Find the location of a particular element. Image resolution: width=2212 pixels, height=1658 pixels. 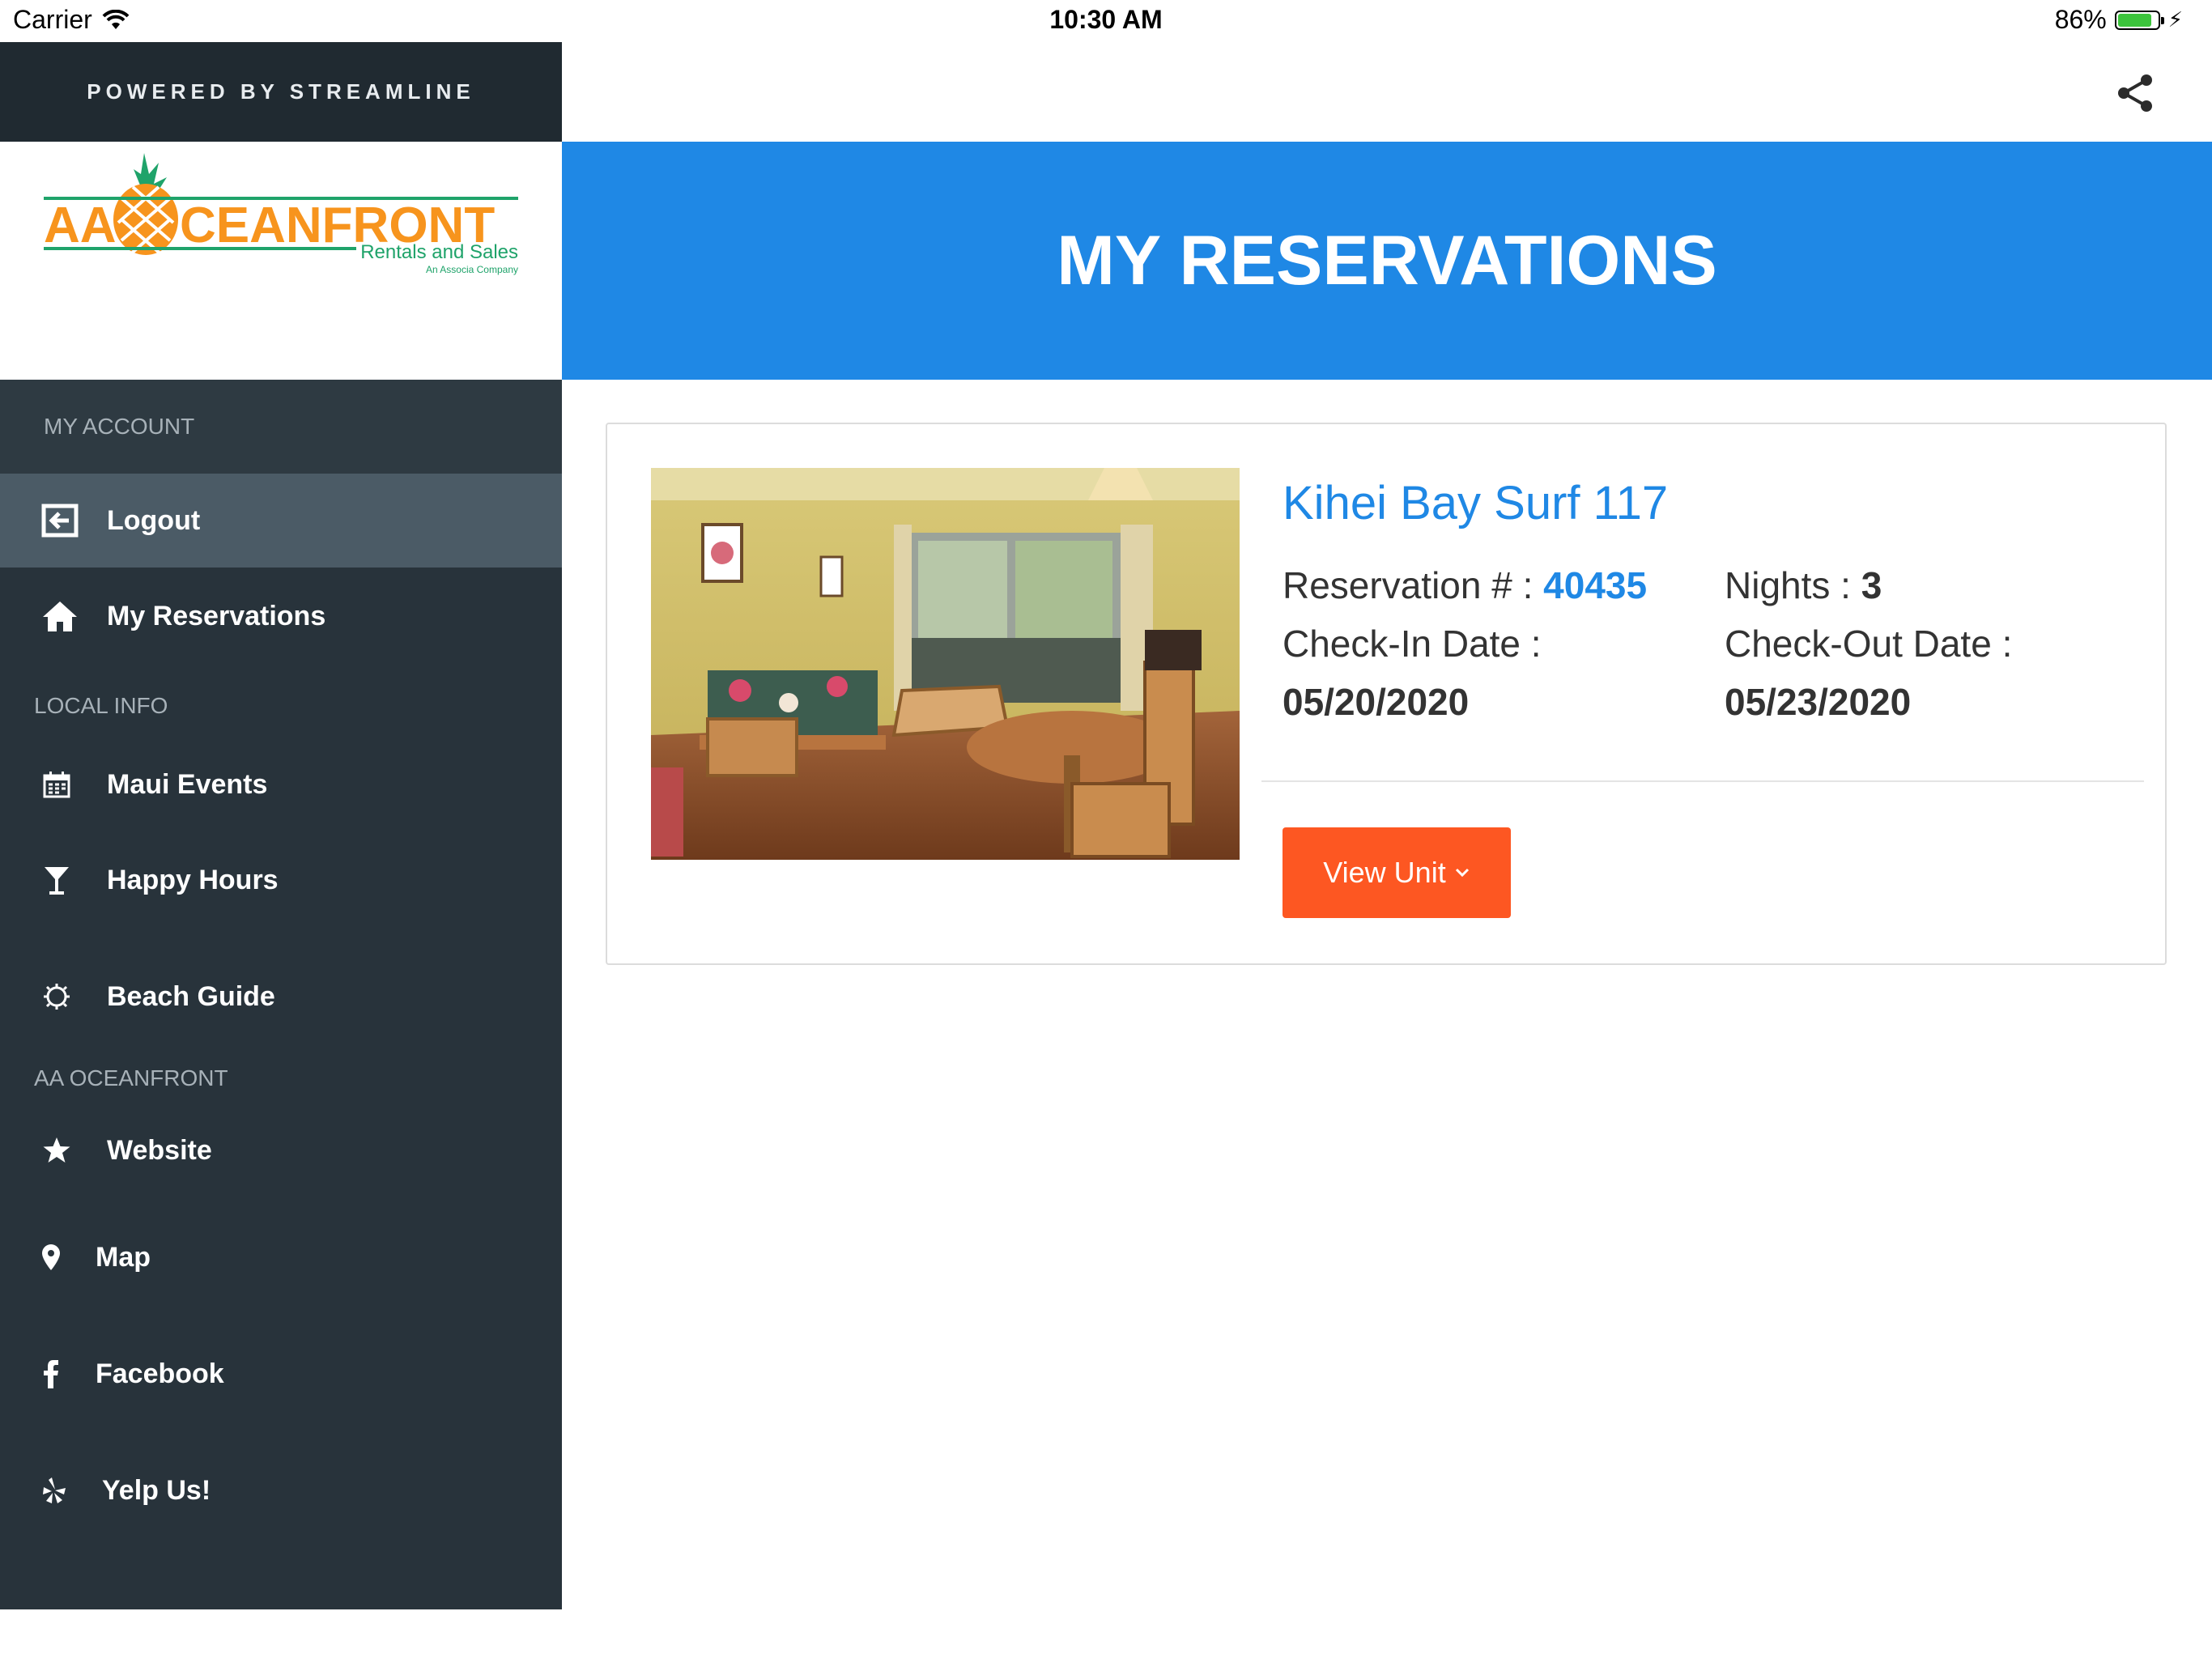

battery-indicator: 86% ⚡ is located at coordinates (2119, 20).